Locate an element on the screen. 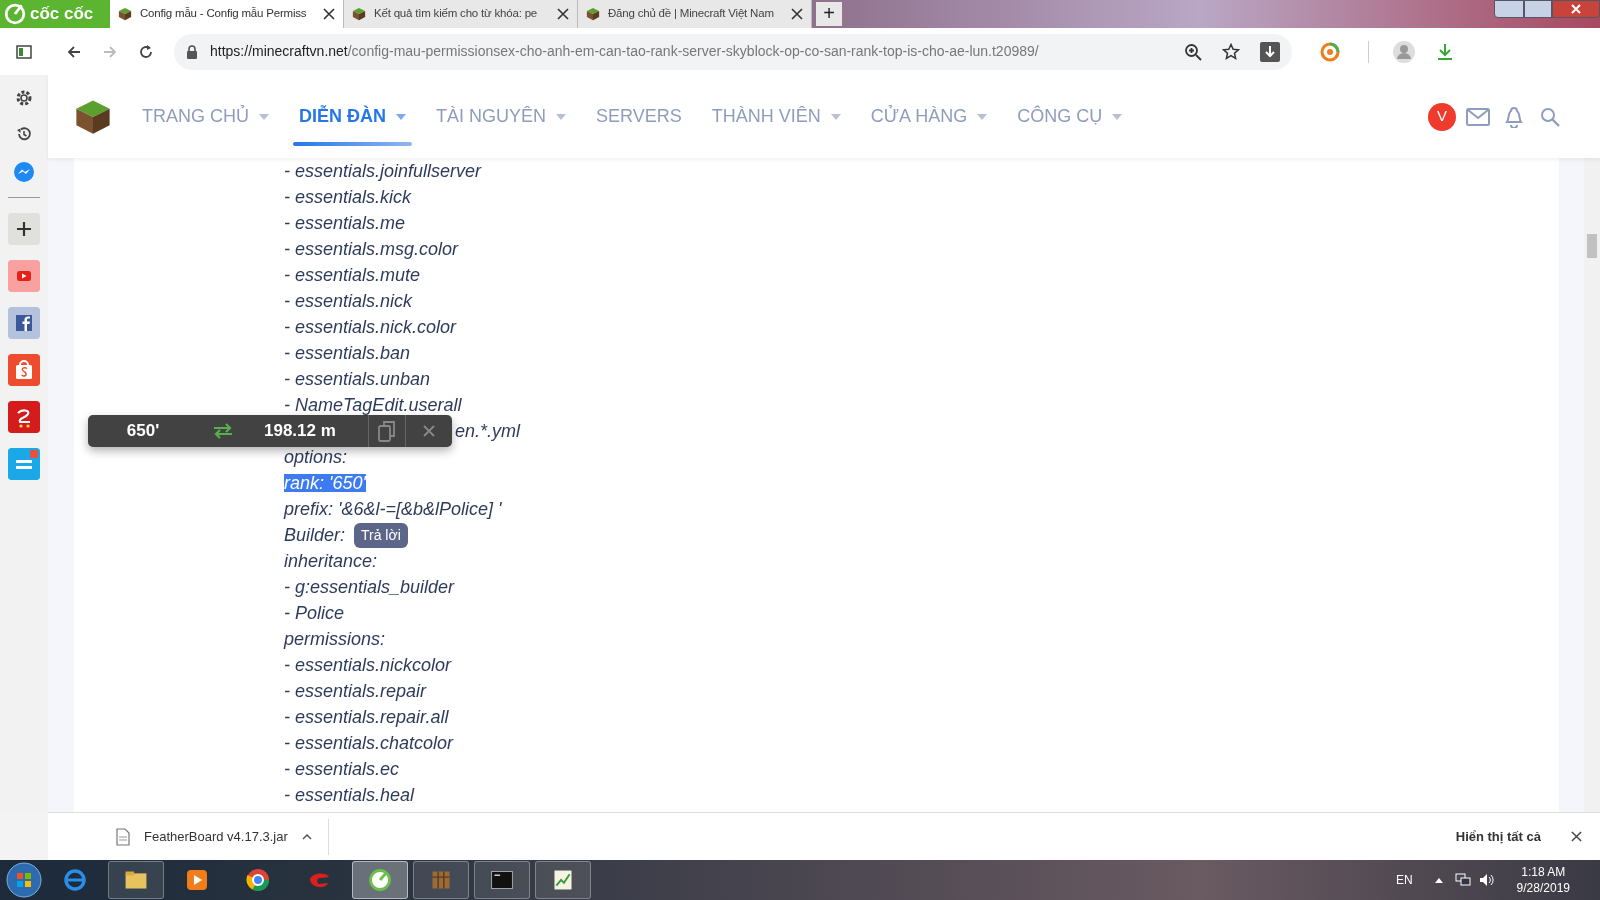 The image size is (1600, 900). code-line: - essentials.heal is located at coordinates (349, 795).